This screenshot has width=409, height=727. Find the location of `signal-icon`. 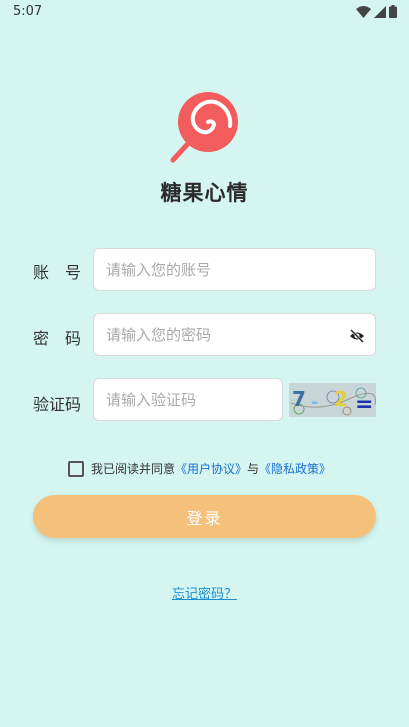

signal-icon is located at coordinates (380, 11).